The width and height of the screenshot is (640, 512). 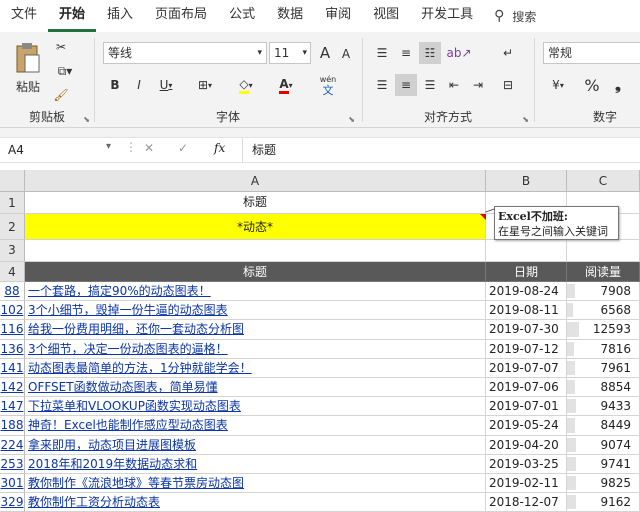 I want to click on row-header-link: 188, so click(x=12, y=426).